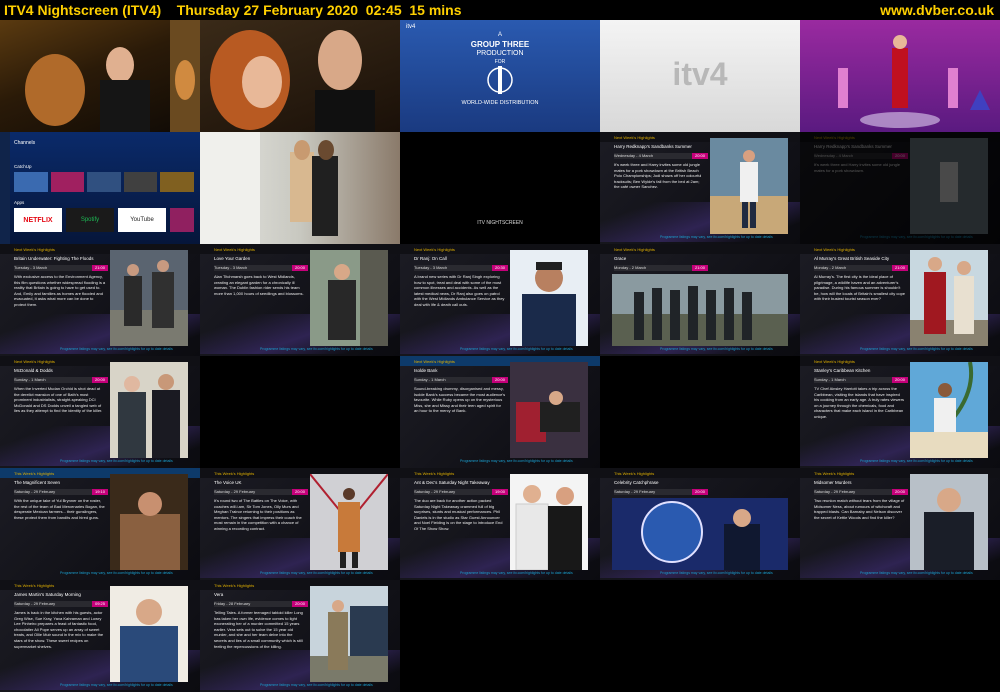  I want to click on programme-title: The Voice UK, so click(228, 482).